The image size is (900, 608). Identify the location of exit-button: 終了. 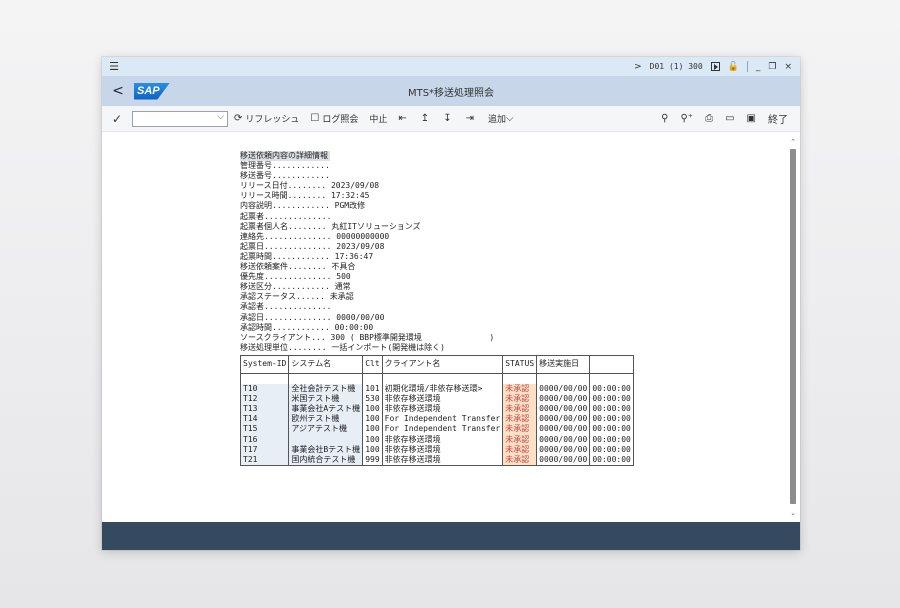
(778, 118).